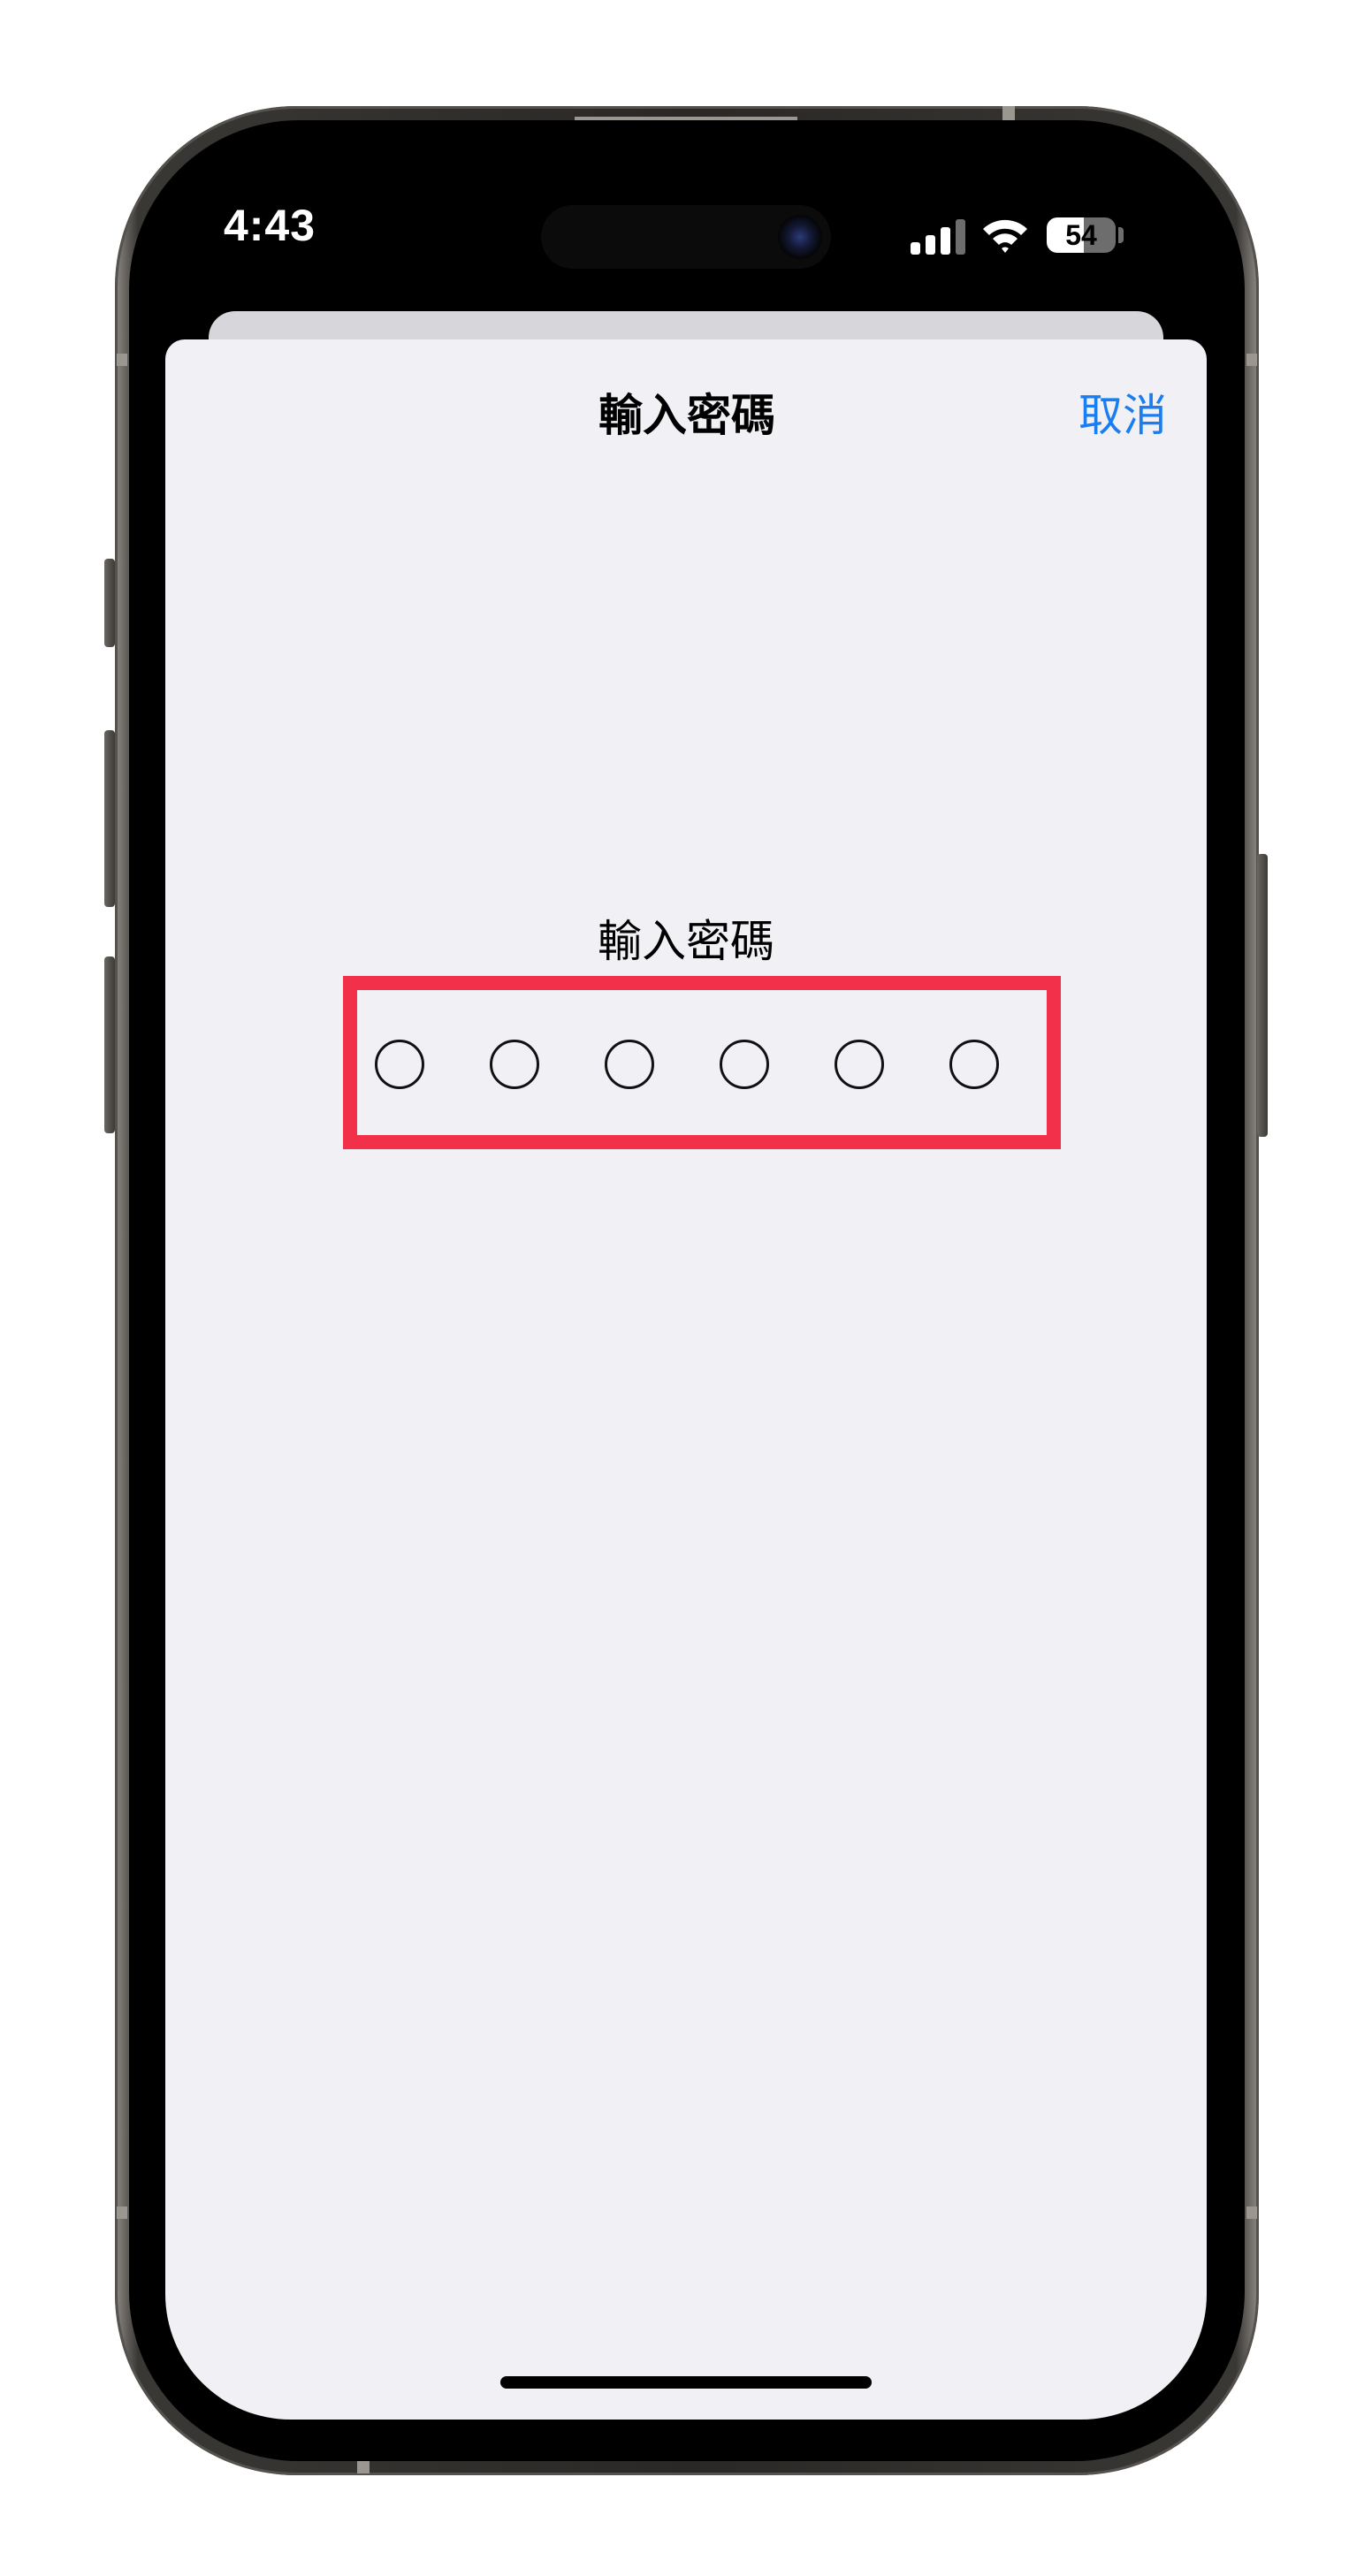 This screenshot has height=2576, width=1372. I want to click on cancel-button: 取消, so click(1105, 412).